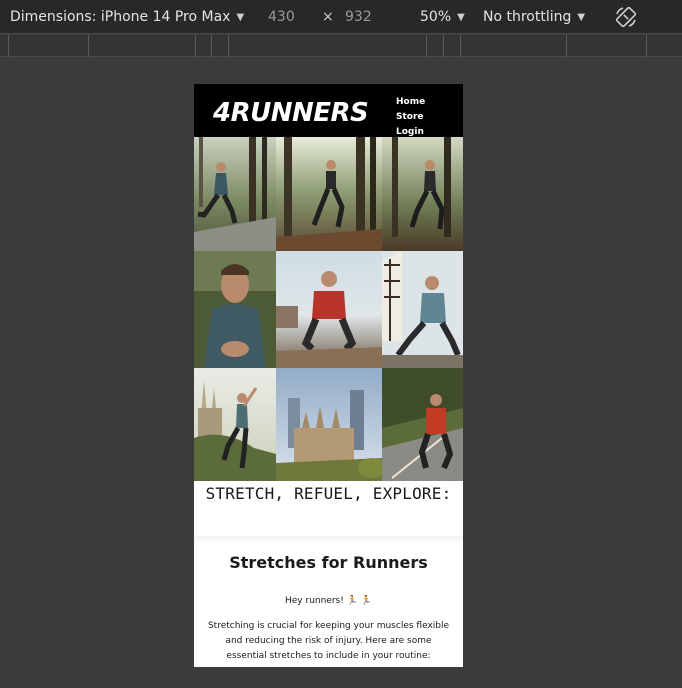  I want to click on gallery-photo-runner-castle, so click(235, 424).